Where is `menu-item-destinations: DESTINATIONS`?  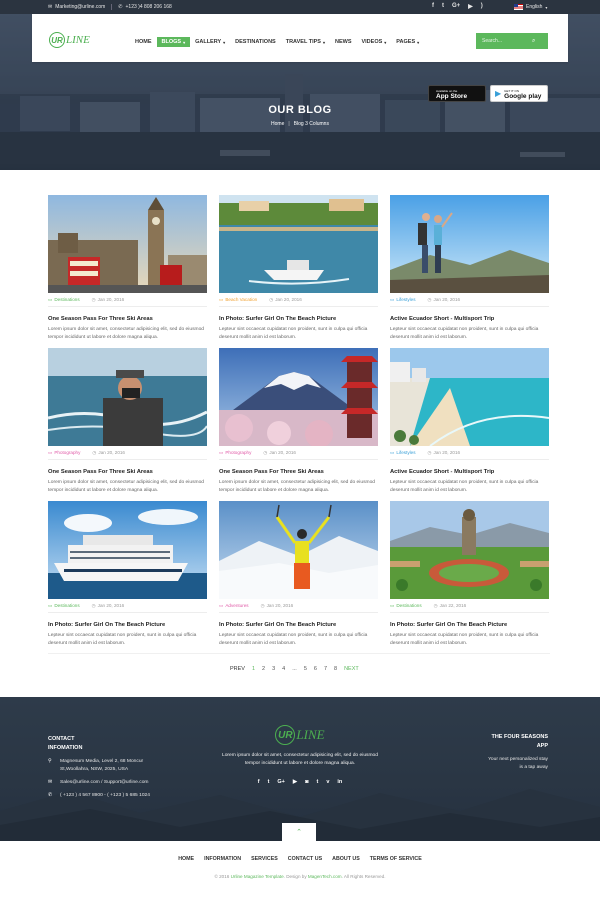 menu-item-destinations: DESTINATIONS is located at coordinates (255, 42).